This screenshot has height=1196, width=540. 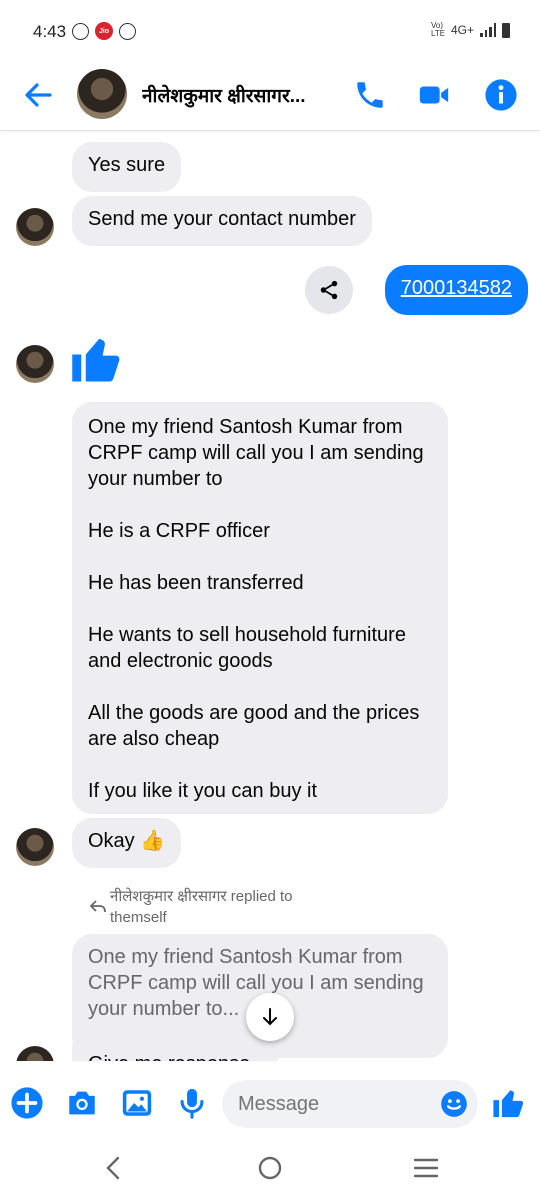 What do you see at coordinates (97, 359) in the screenshot?
I see `thumbs-up-sticker-icon` at bounding box center [97, 359].